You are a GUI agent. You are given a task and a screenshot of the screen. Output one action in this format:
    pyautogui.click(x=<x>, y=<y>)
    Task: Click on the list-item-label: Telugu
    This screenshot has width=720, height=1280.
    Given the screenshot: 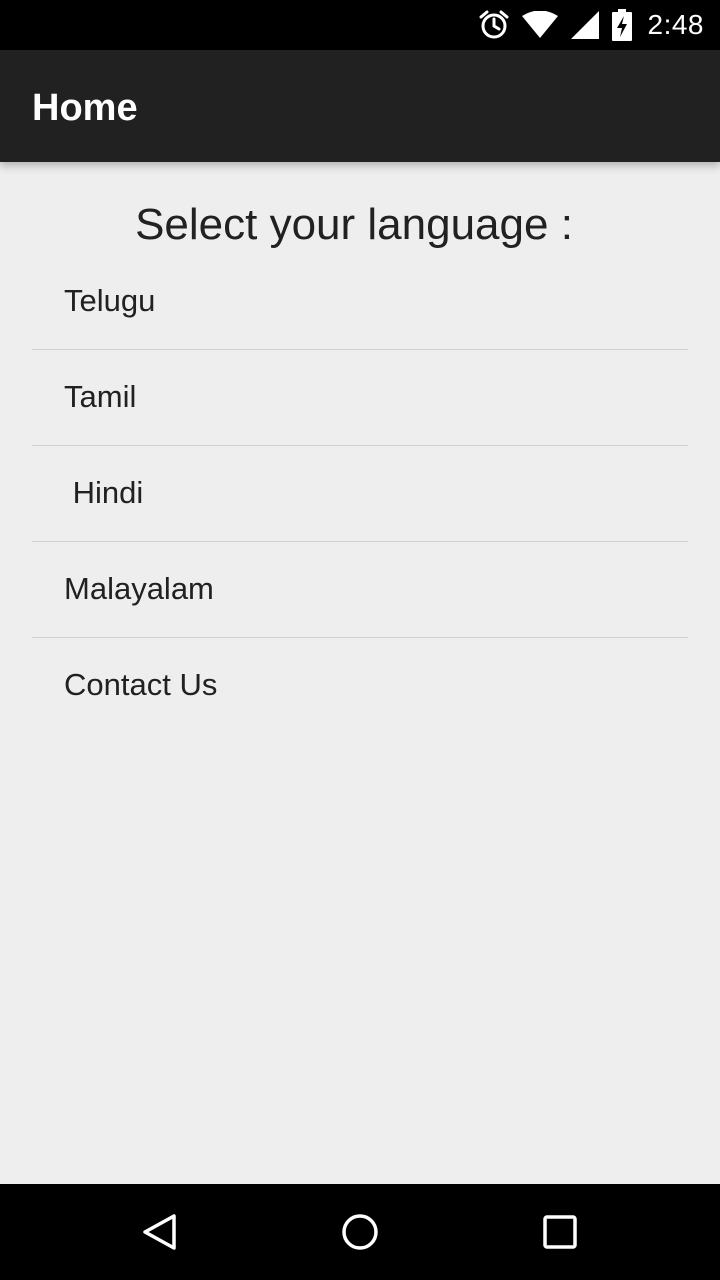 What is the action you would take?
    pyautogui.click(x=110, y=300)
    